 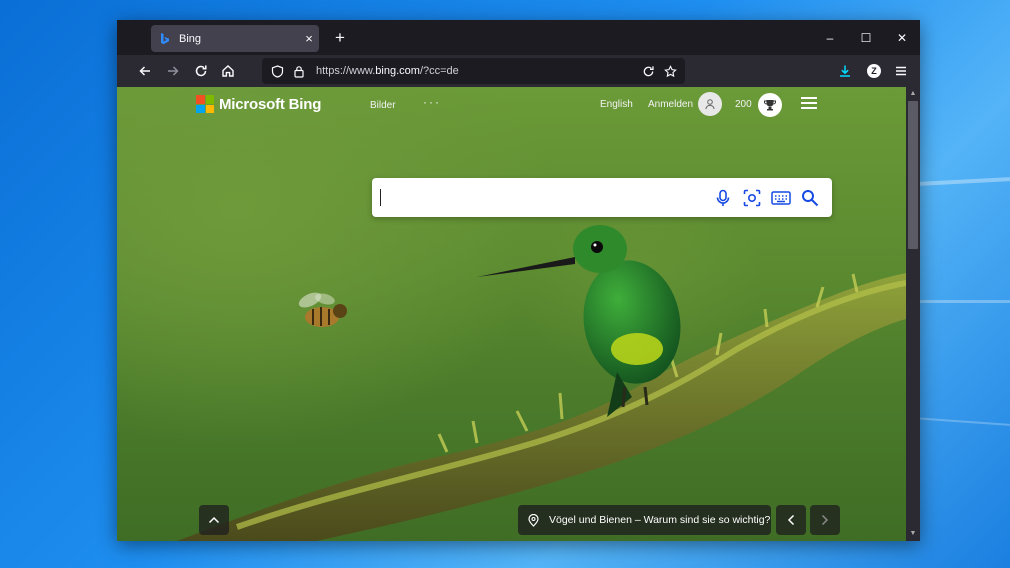 I want to click on hamburger-menu-icon, so click(x=901, y=71).